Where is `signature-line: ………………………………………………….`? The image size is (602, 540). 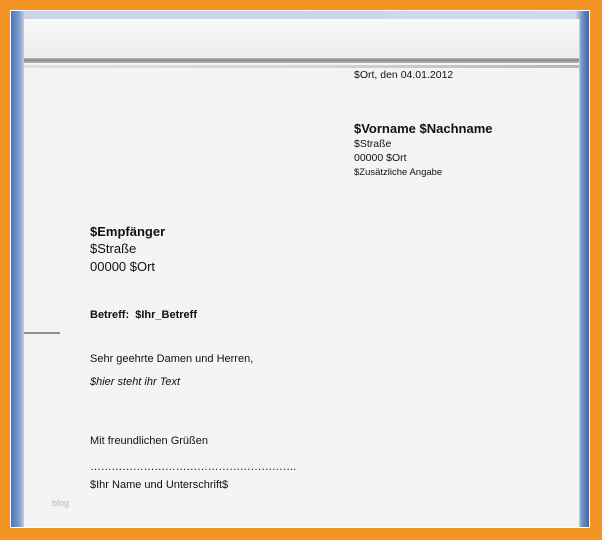 signature-line: …………………………………………………. is located at coordinates (193, 467).